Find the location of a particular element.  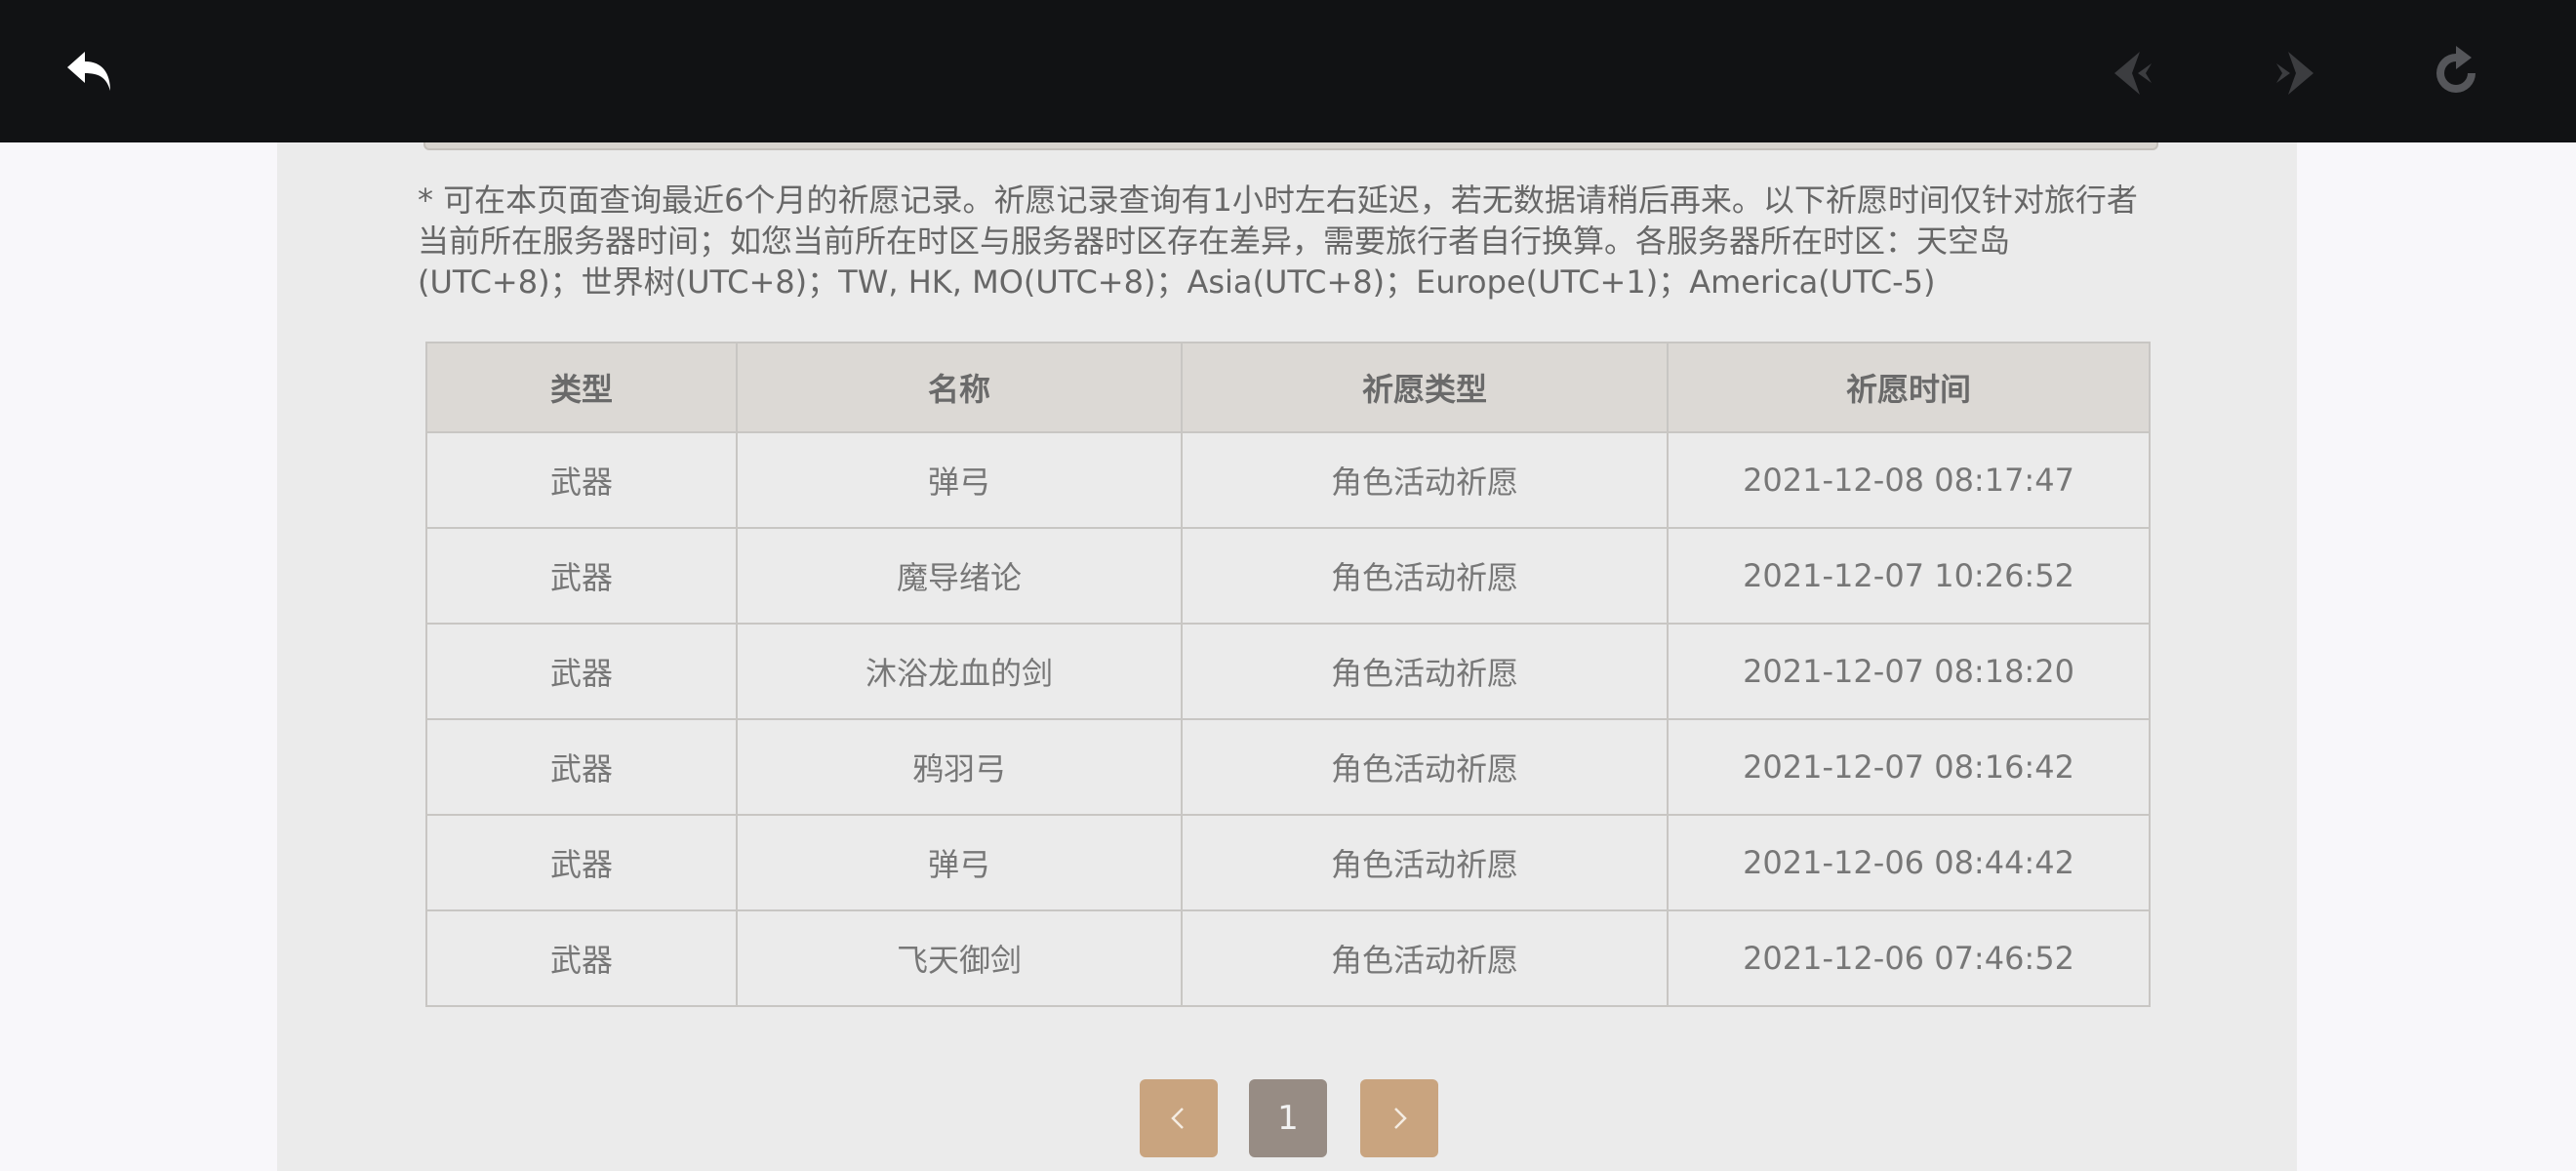

table-row: 武器 鸦羽弓 角色活动祈愿 2021-12-07 08:16:42 is located at coordinates (1288, 767).